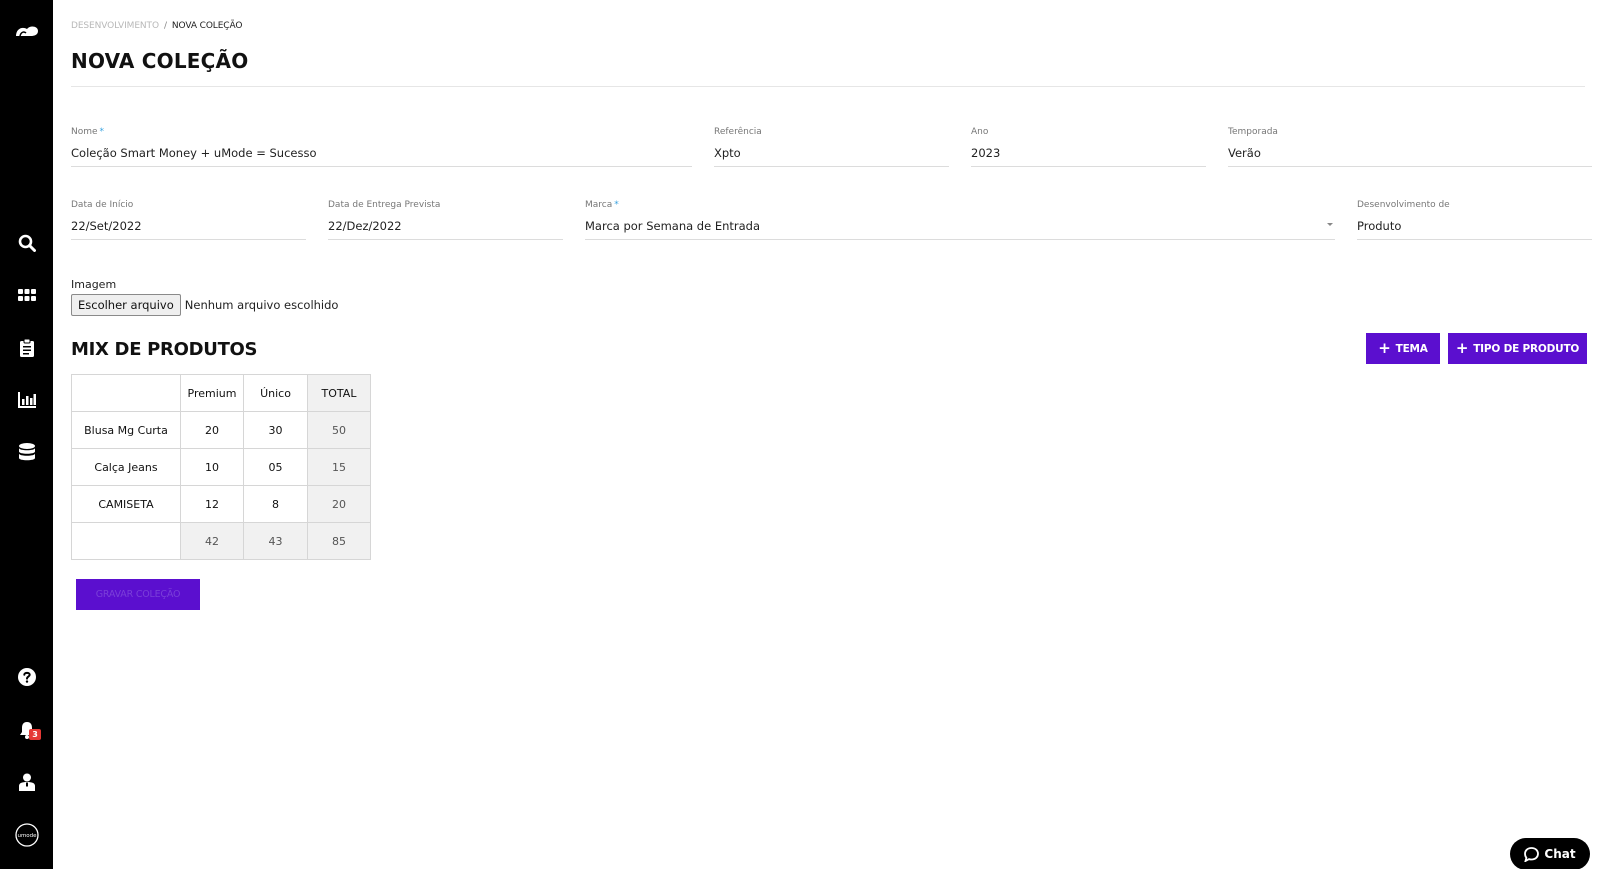 This screenshot has height=869, width=1600. What do you see at coordinates (261, 305) in the screenshot?
I see `file-status: Nenhum arquivo escolhido` at bounding box center [261, 305].